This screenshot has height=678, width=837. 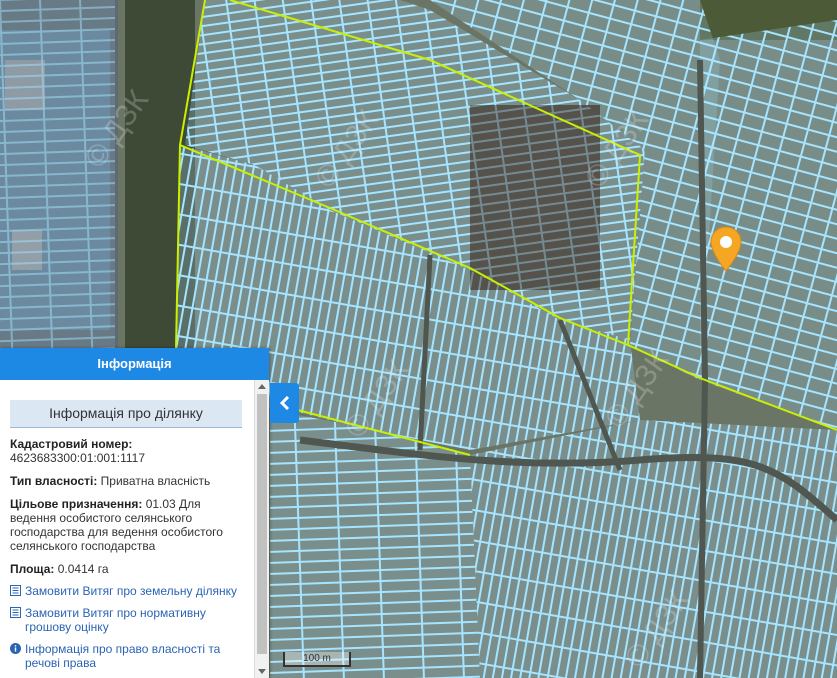 I want to click on chevron-left-icon, so click(x=284, y=403).